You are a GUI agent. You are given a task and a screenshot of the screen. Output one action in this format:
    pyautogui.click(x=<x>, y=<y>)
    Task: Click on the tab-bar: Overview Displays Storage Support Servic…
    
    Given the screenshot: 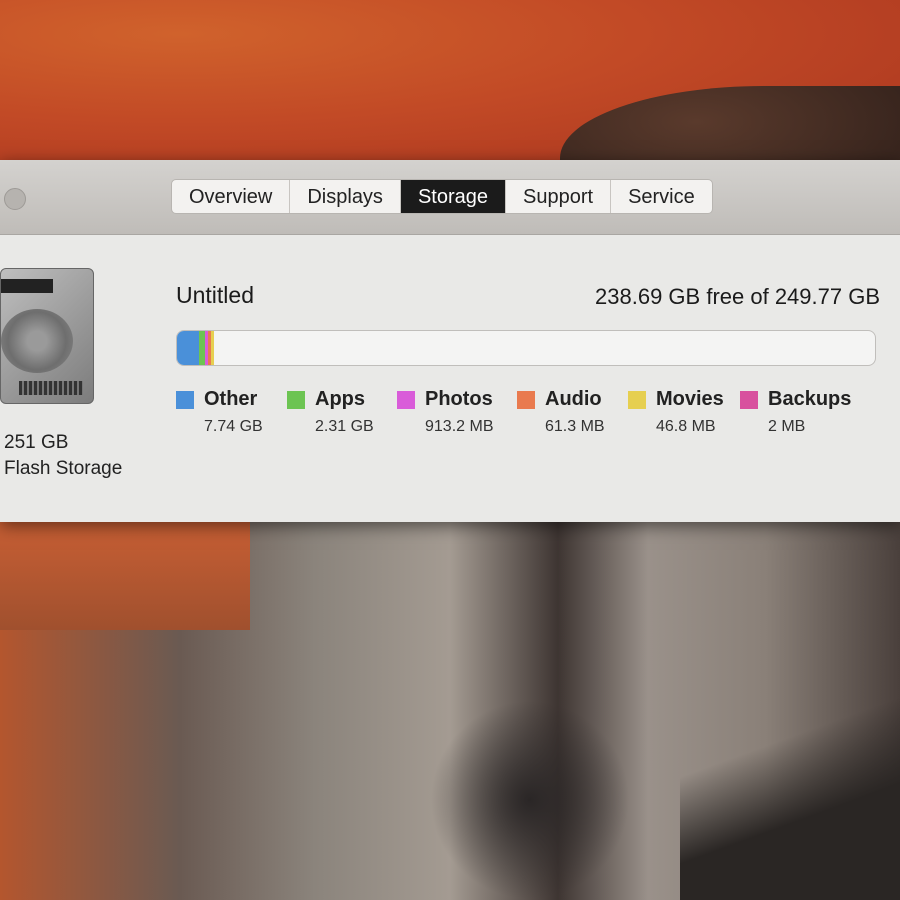 What is the action you would take?
    pyautogui.click(x=442, y=196)
    